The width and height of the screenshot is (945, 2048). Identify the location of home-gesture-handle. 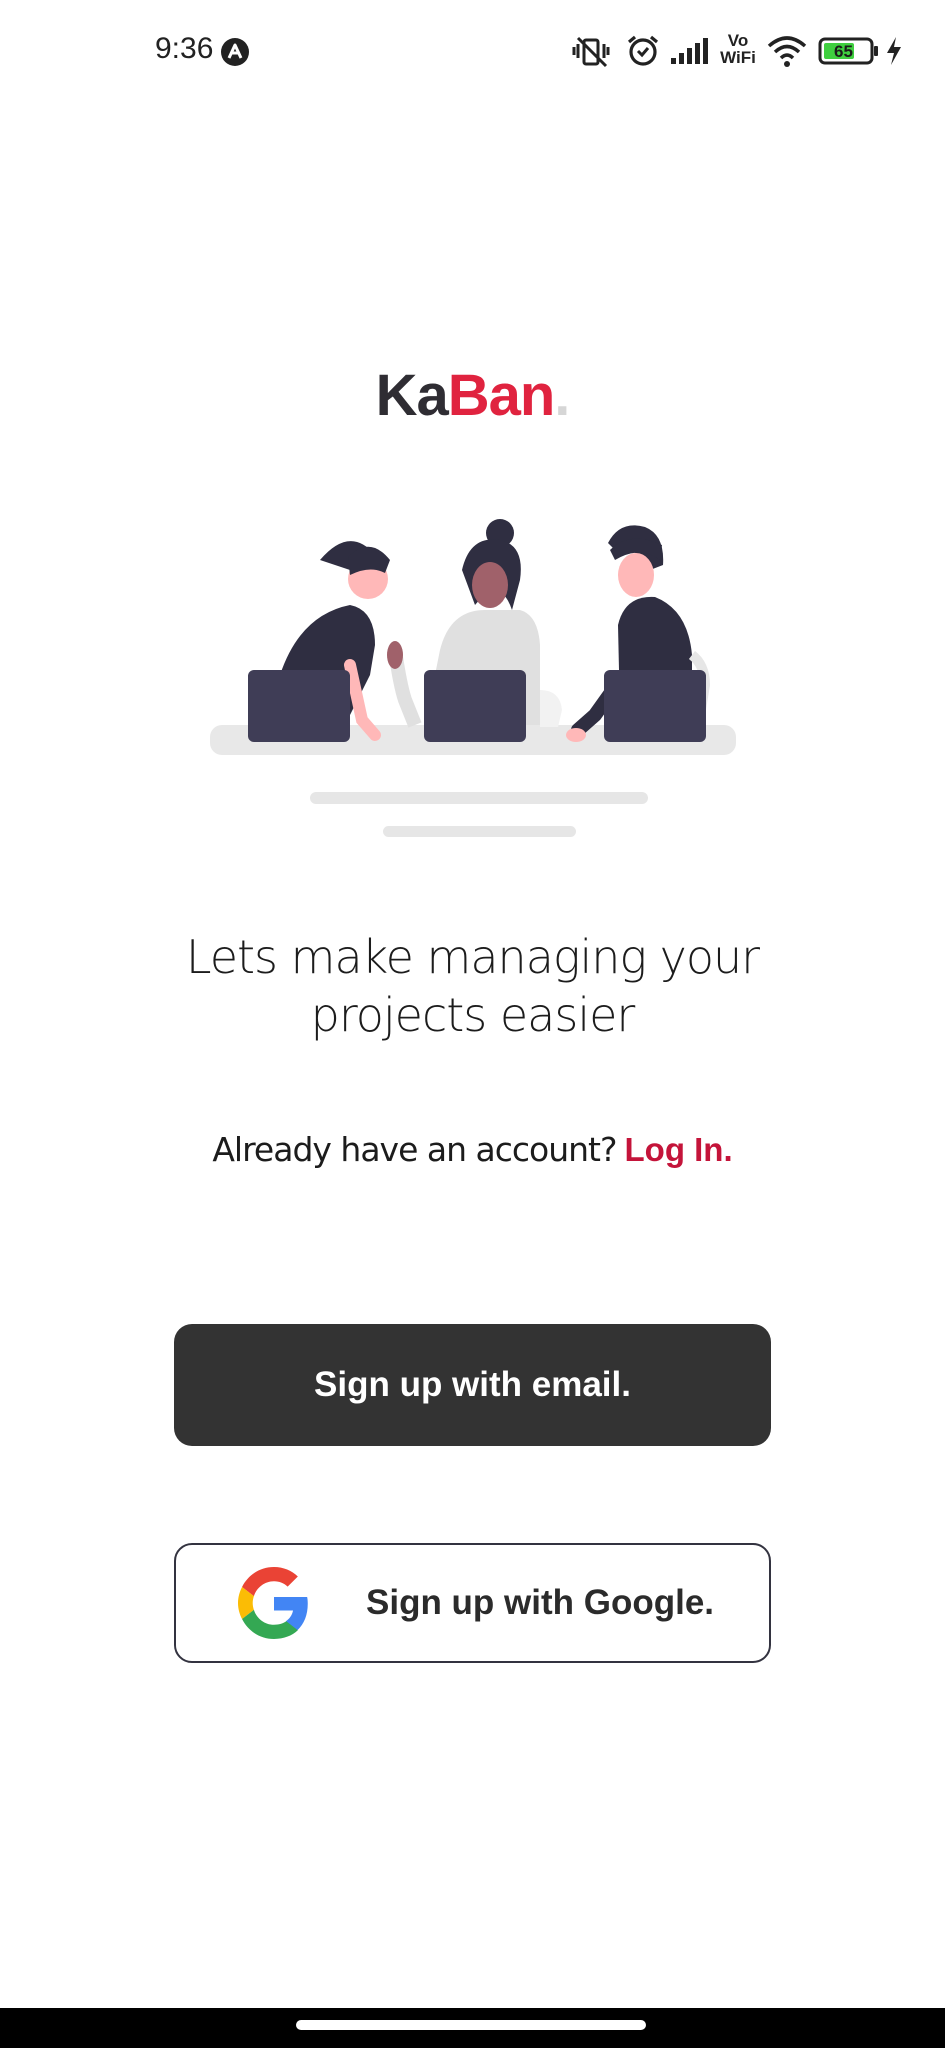
(471, 2025).